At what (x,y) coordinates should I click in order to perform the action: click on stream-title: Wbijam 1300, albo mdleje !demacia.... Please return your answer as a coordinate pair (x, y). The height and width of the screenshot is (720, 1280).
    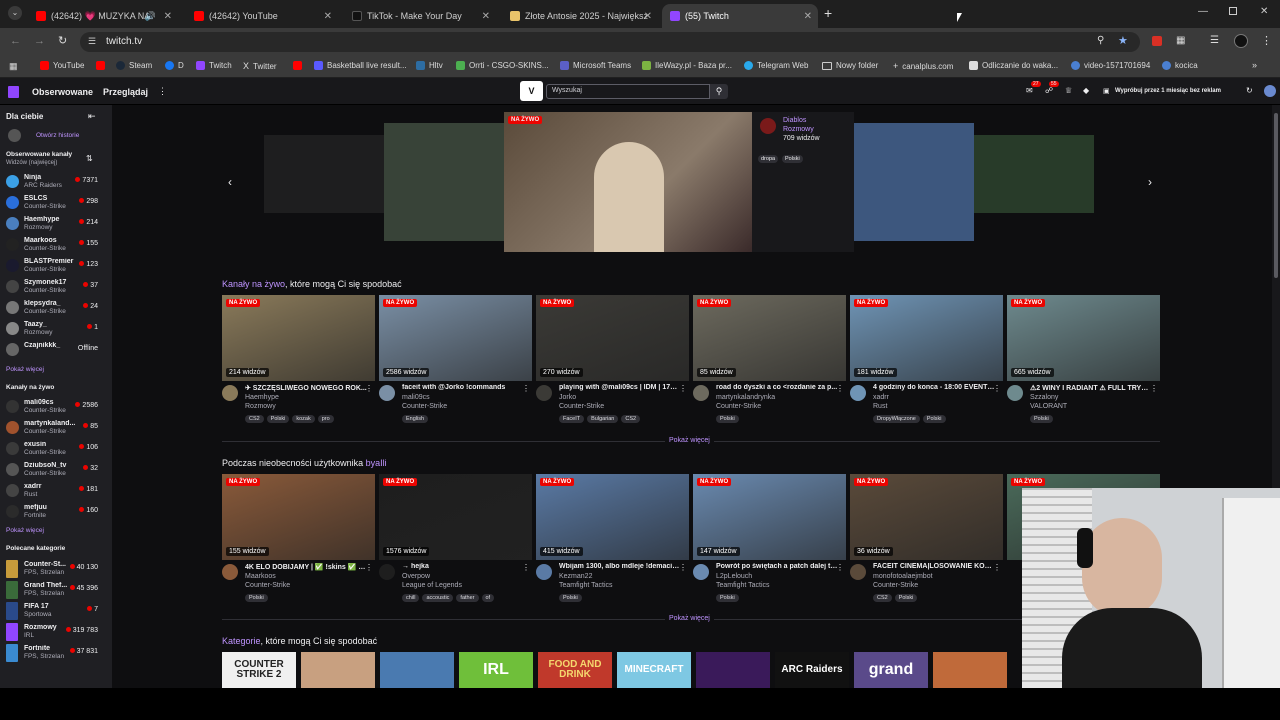
    Looking at the image, I should click on (620, 566).